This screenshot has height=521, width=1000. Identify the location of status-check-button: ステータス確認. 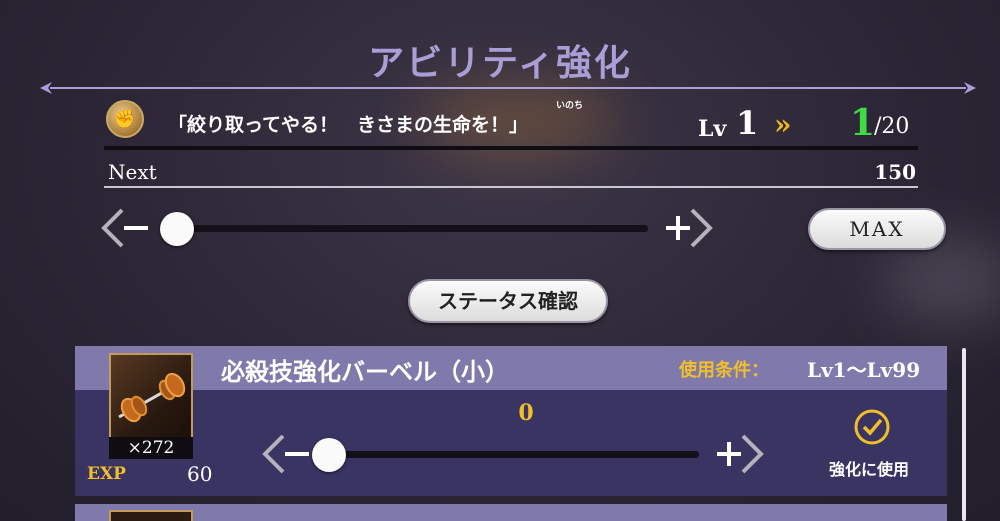
(508, 301).